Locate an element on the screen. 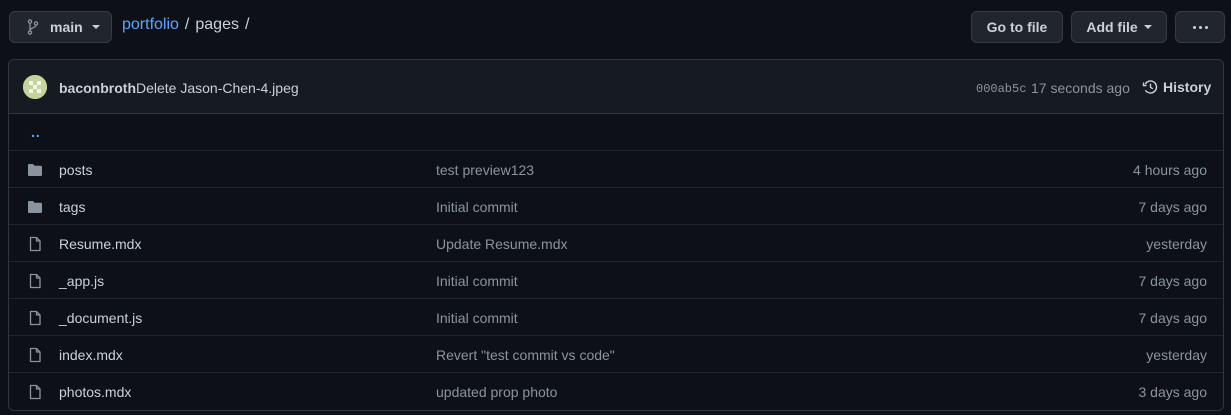  kebab-horizontal-icon is located at coordinates (1200, 27).